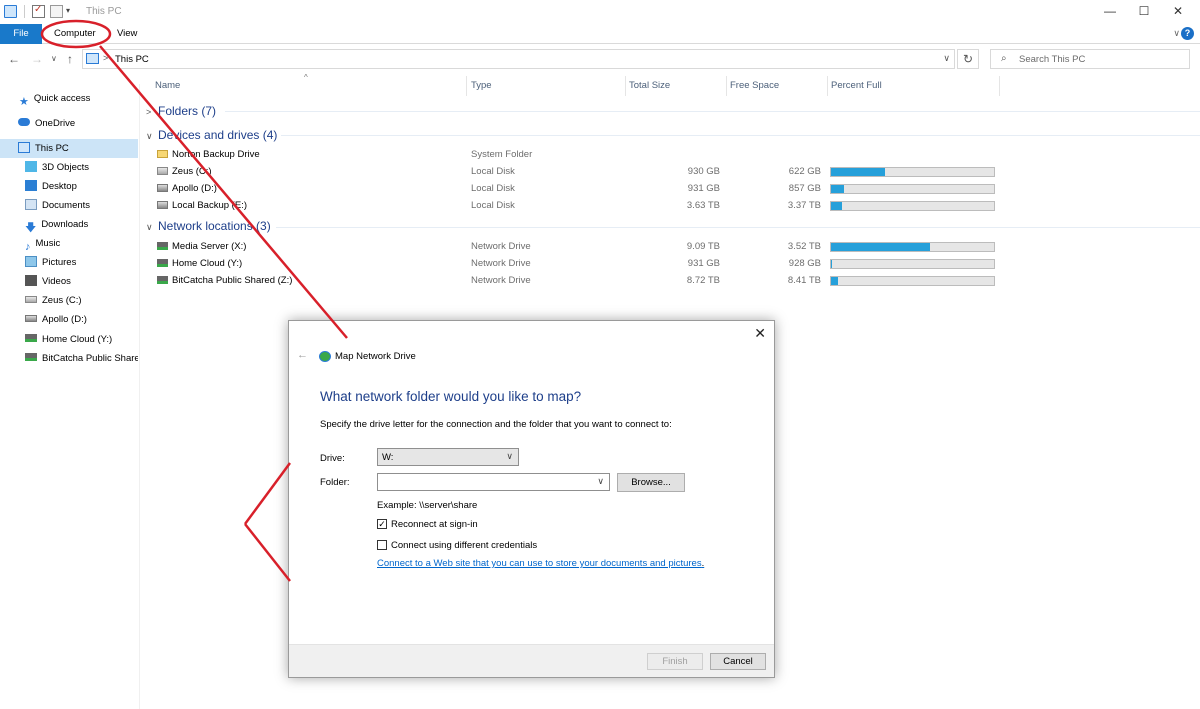  Describe the element at coordinates (70, 59) in the screenshot. I see `up-icon: ↑` at that location.